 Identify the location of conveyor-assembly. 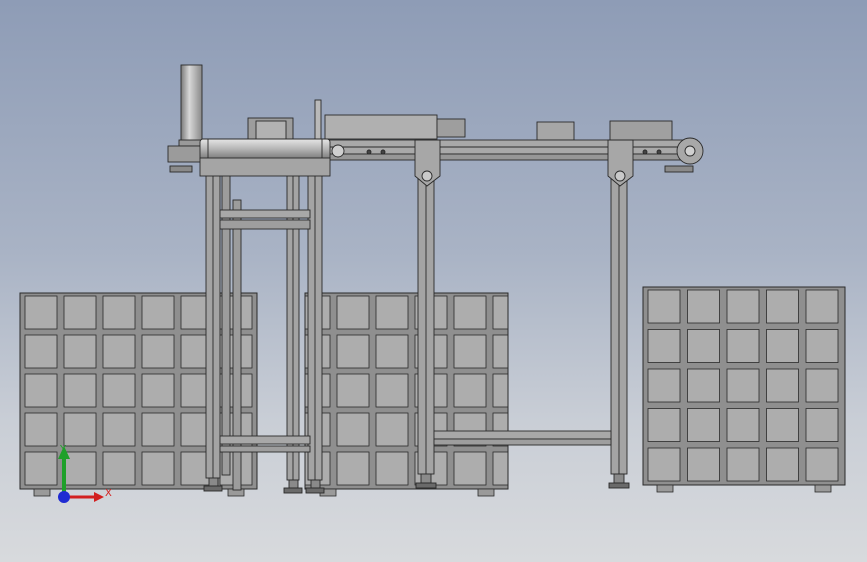
(435, 125).